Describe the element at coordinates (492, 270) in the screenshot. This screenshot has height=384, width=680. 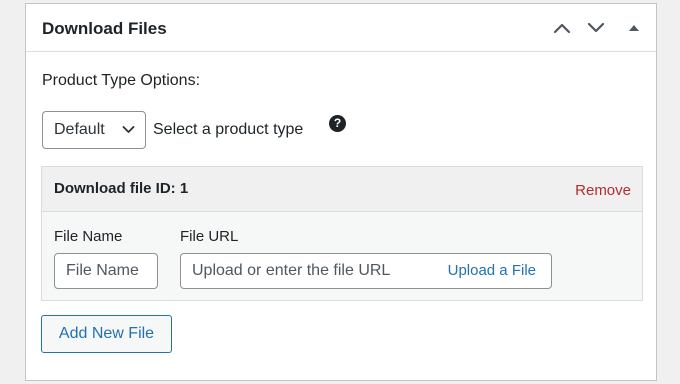
I see `upload-file-link: Upload a File` at that location.